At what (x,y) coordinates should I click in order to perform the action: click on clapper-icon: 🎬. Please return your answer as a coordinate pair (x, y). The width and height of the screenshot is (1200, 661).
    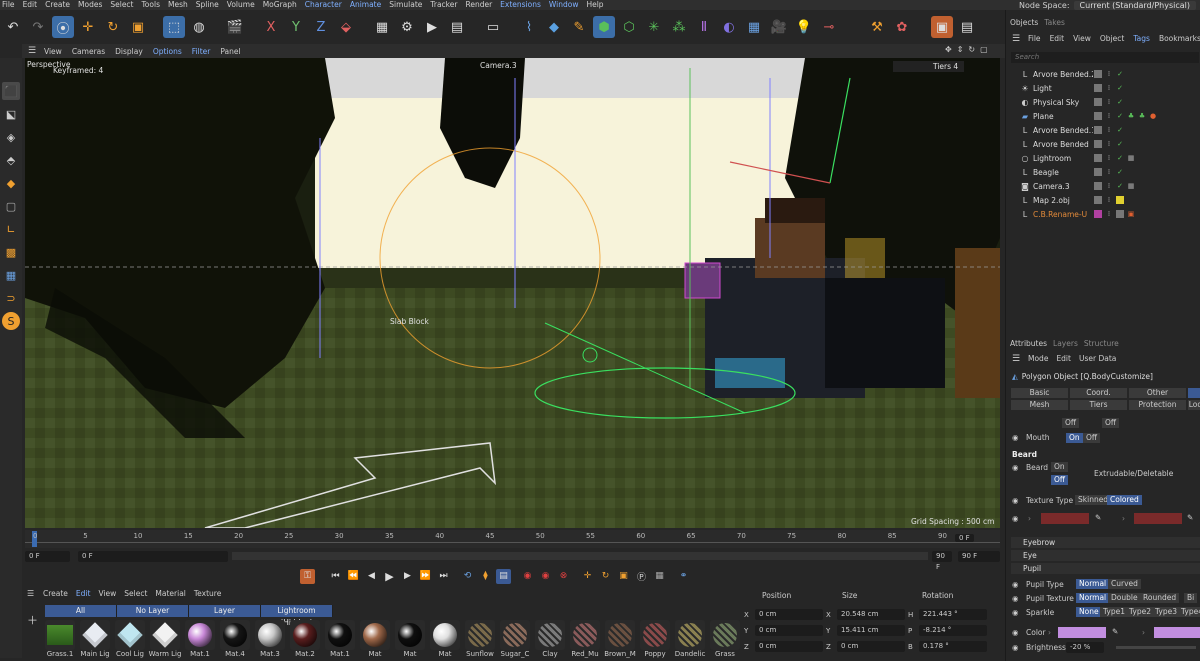
    Looking at the image, I should click on (235, 27).